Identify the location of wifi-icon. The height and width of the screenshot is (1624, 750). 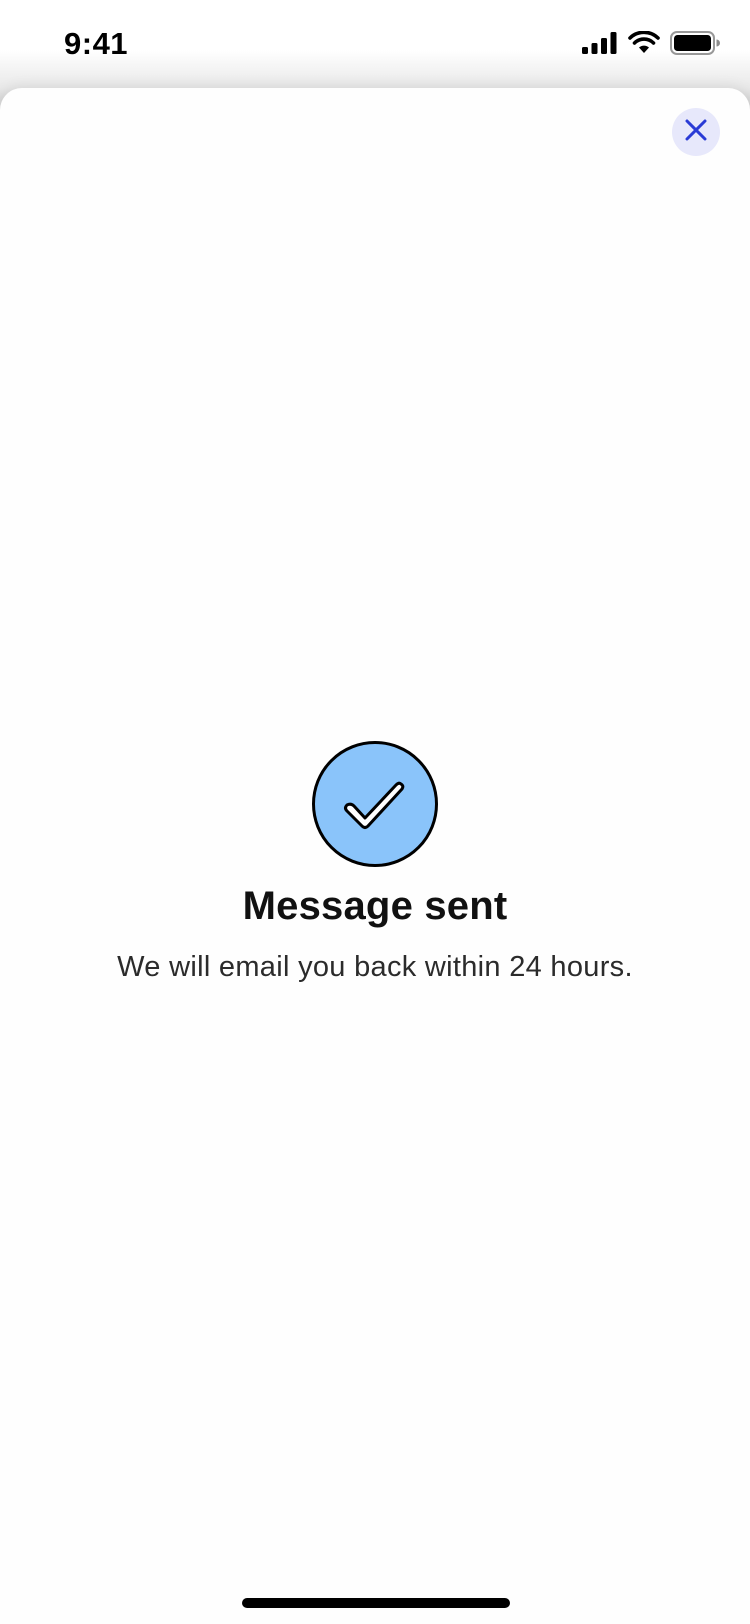
(644, 45).